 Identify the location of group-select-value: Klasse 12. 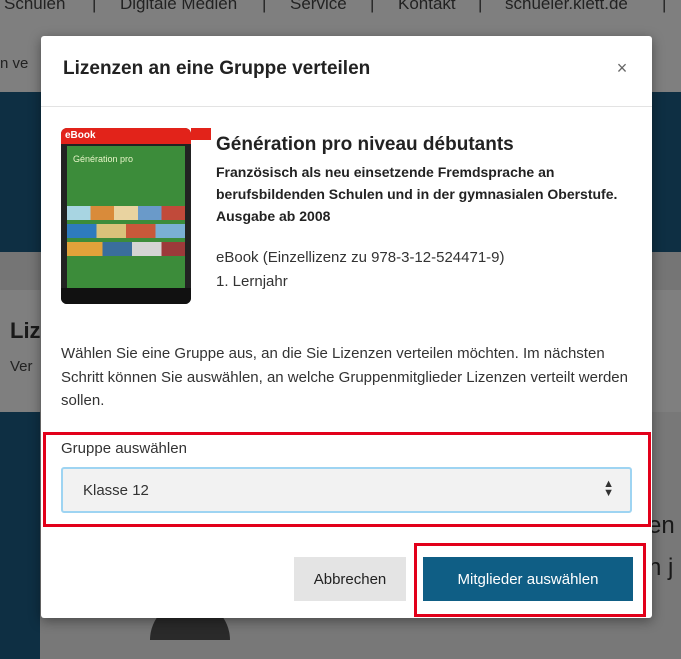
(116, 490).